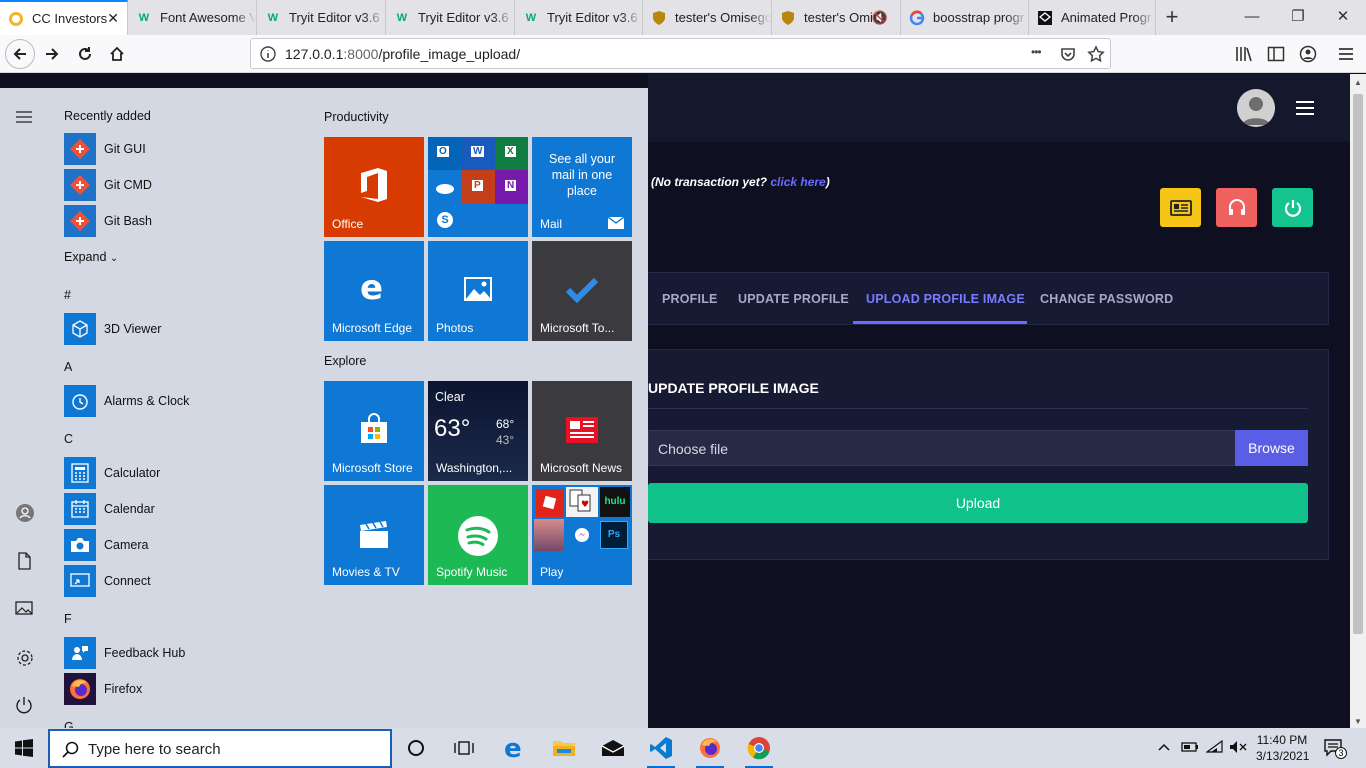 Image resolution: width=1366 pixels, height=768 pixels. I want to click on menu-icon, so click(1346, 56).